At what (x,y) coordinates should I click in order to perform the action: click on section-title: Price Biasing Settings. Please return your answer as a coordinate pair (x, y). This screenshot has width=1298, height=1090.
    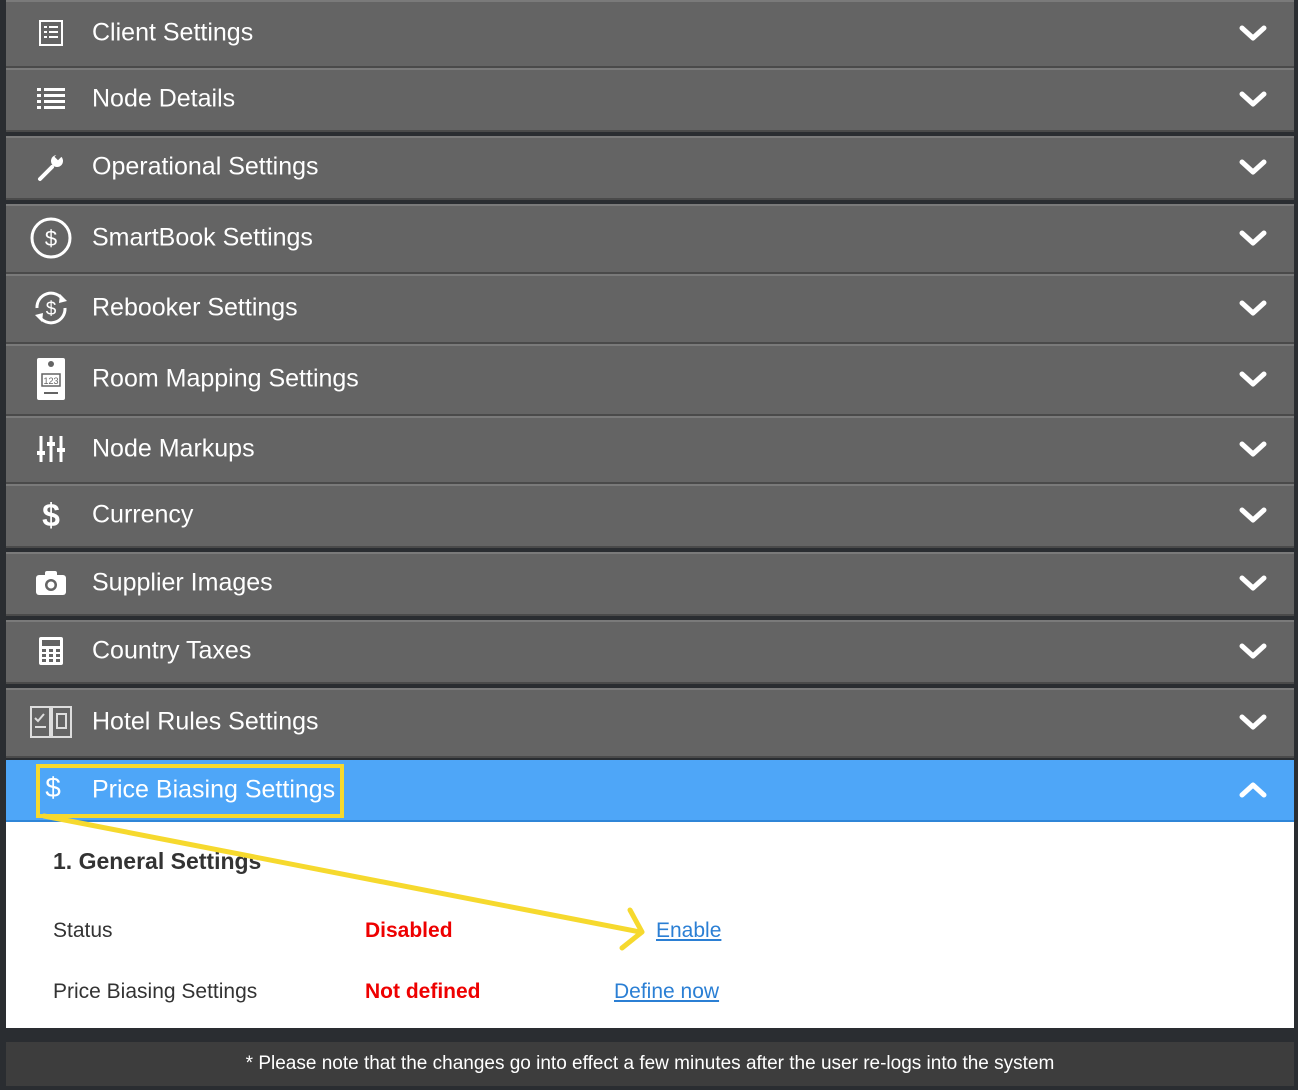
    Looking at the image, I should click on (214, 789).